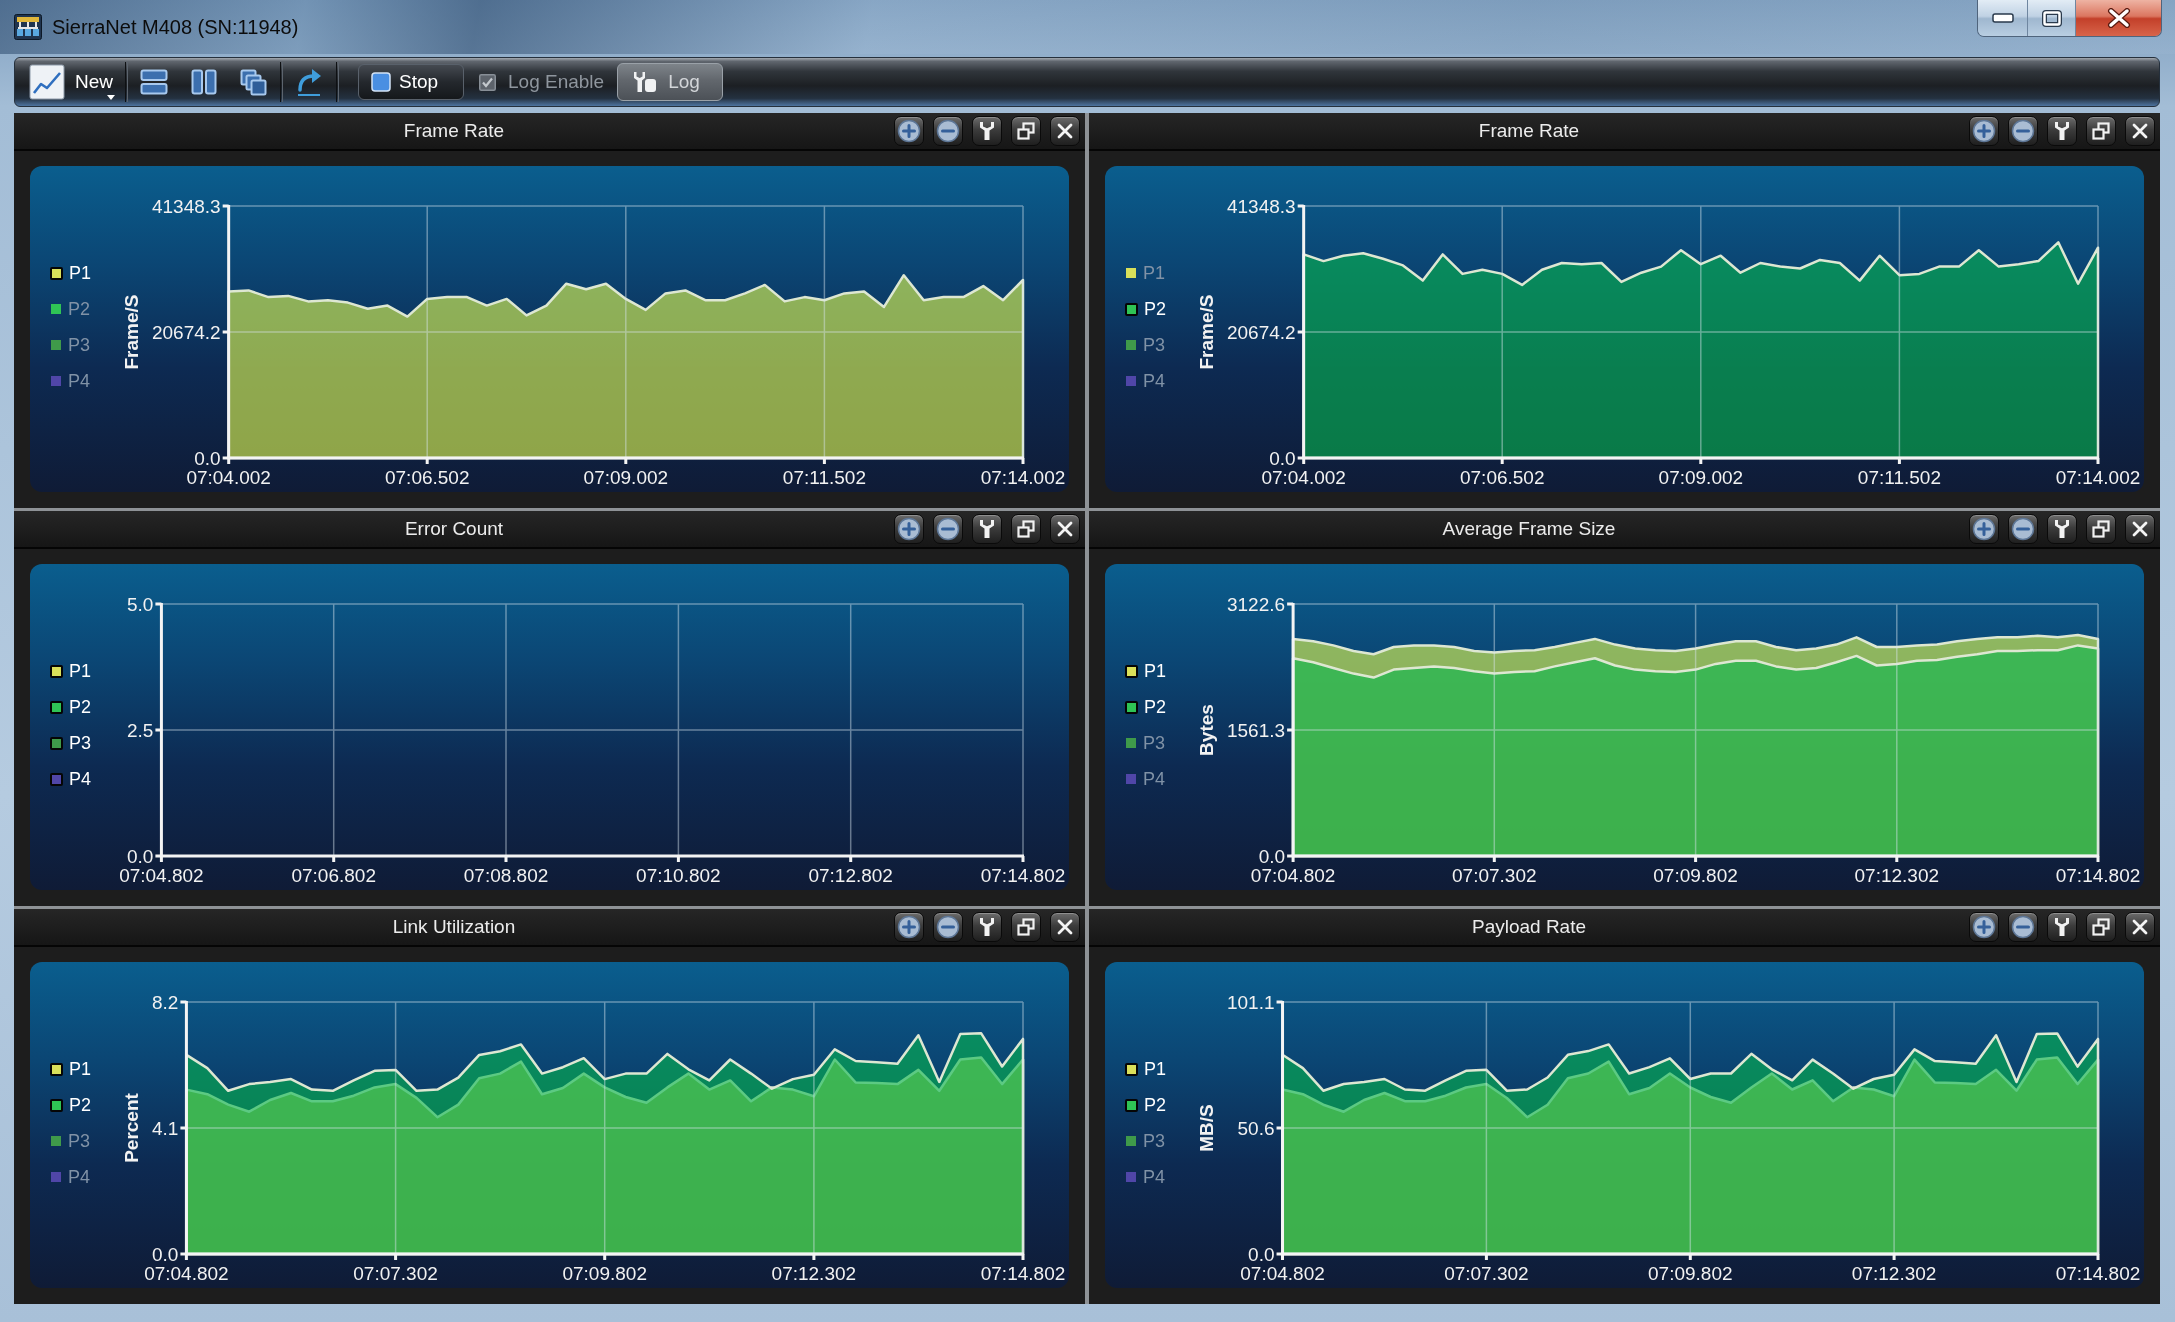 The height and width of the screenshot is (1322, 2175). Describe the element at coordinates (1261, 332) in the screenshot. I see `y-tick-label: 20674.2` at that location.